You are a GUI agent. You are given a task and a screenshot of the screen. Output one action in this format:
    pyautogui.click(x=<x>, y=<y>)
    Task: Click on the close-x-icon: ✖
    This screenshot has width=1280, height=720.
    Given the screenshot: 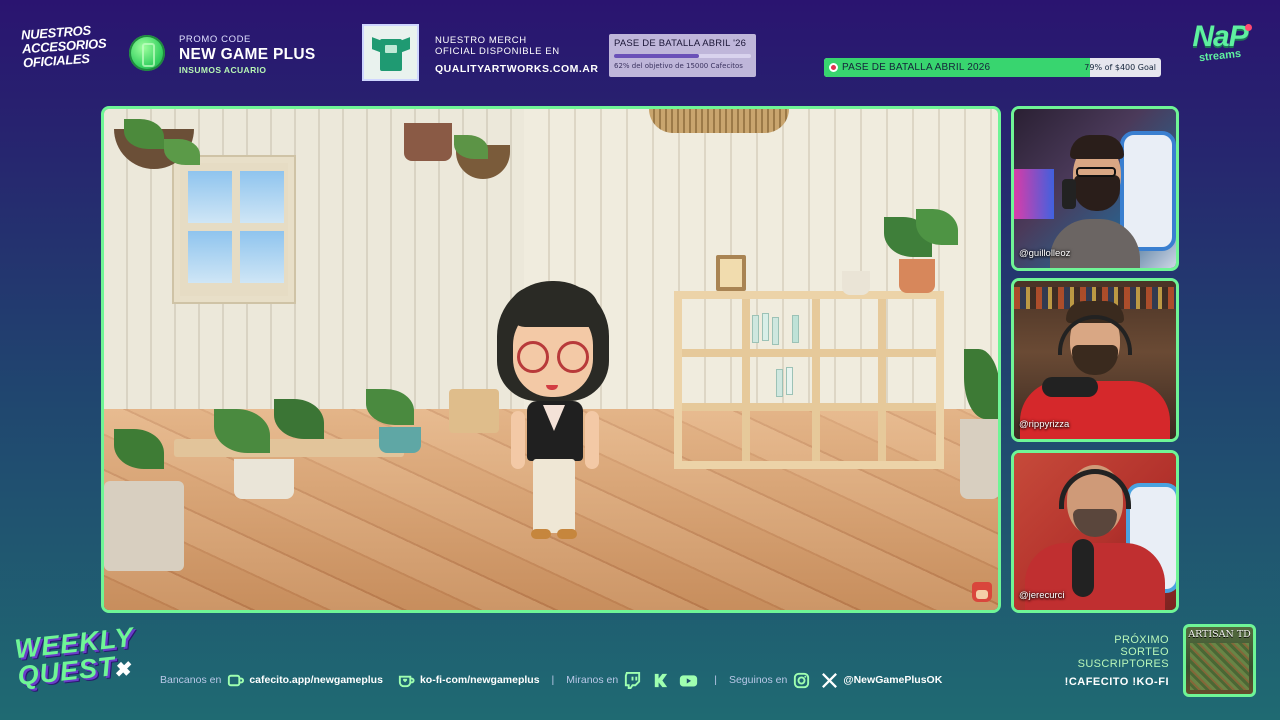 What is the action you would take?
    pyautogui.click(x=122, y=670)
    